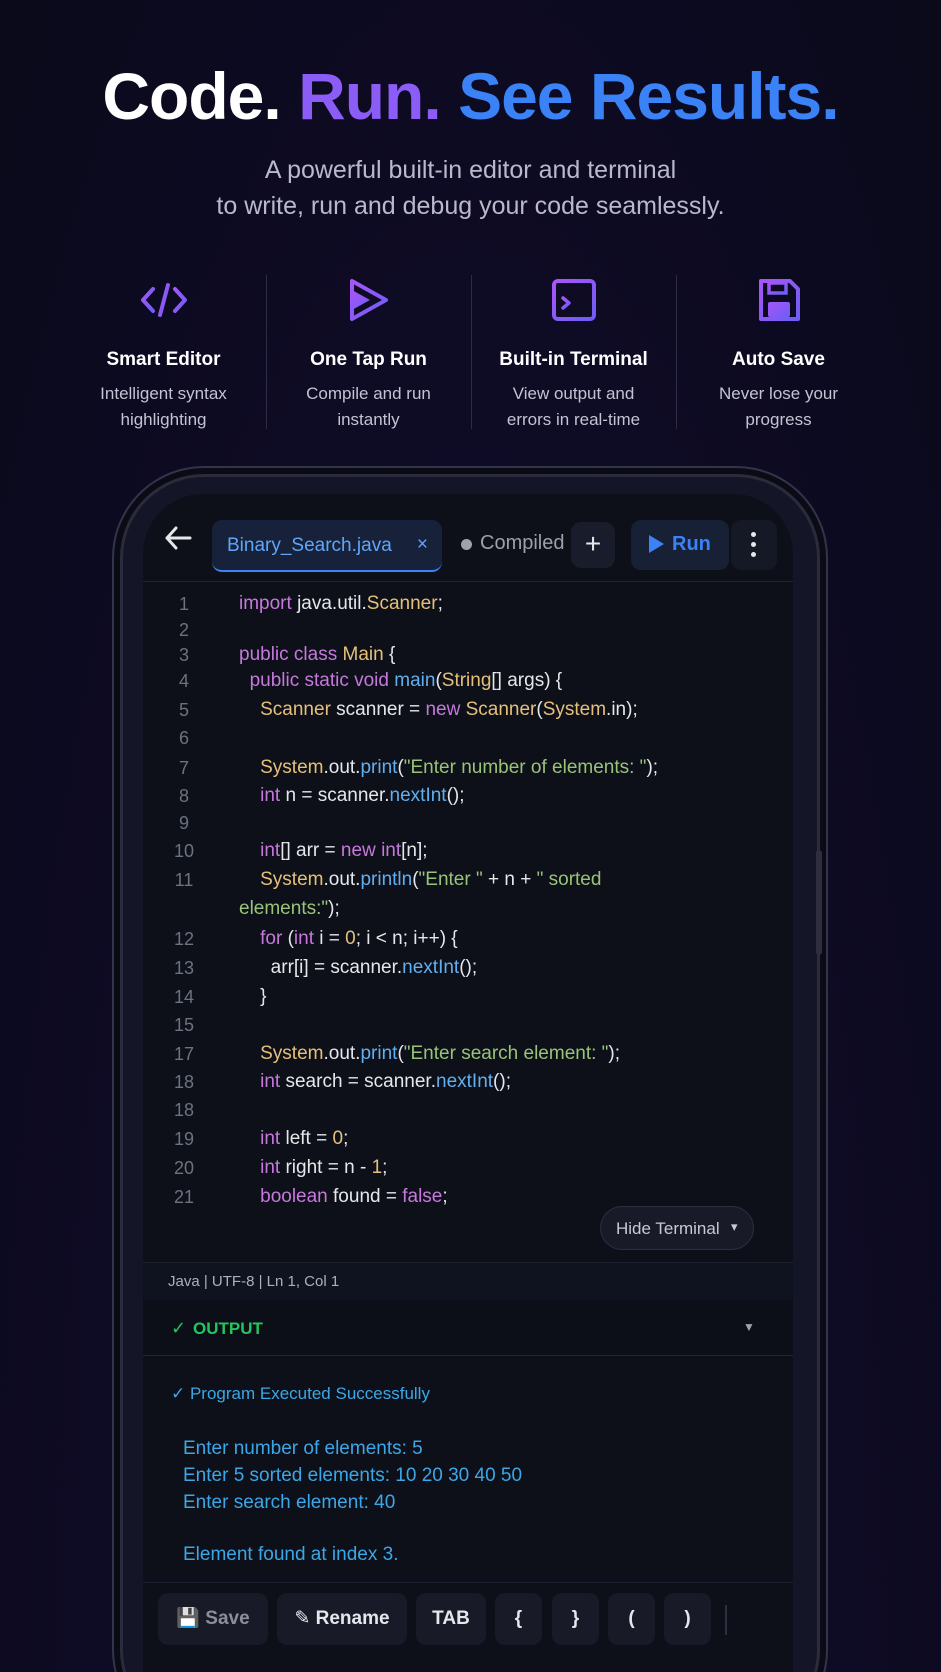  What do you see at coordinates (468, 738) in the screenshot?
I see `code-line: 6` at bounding box center [468, 738].